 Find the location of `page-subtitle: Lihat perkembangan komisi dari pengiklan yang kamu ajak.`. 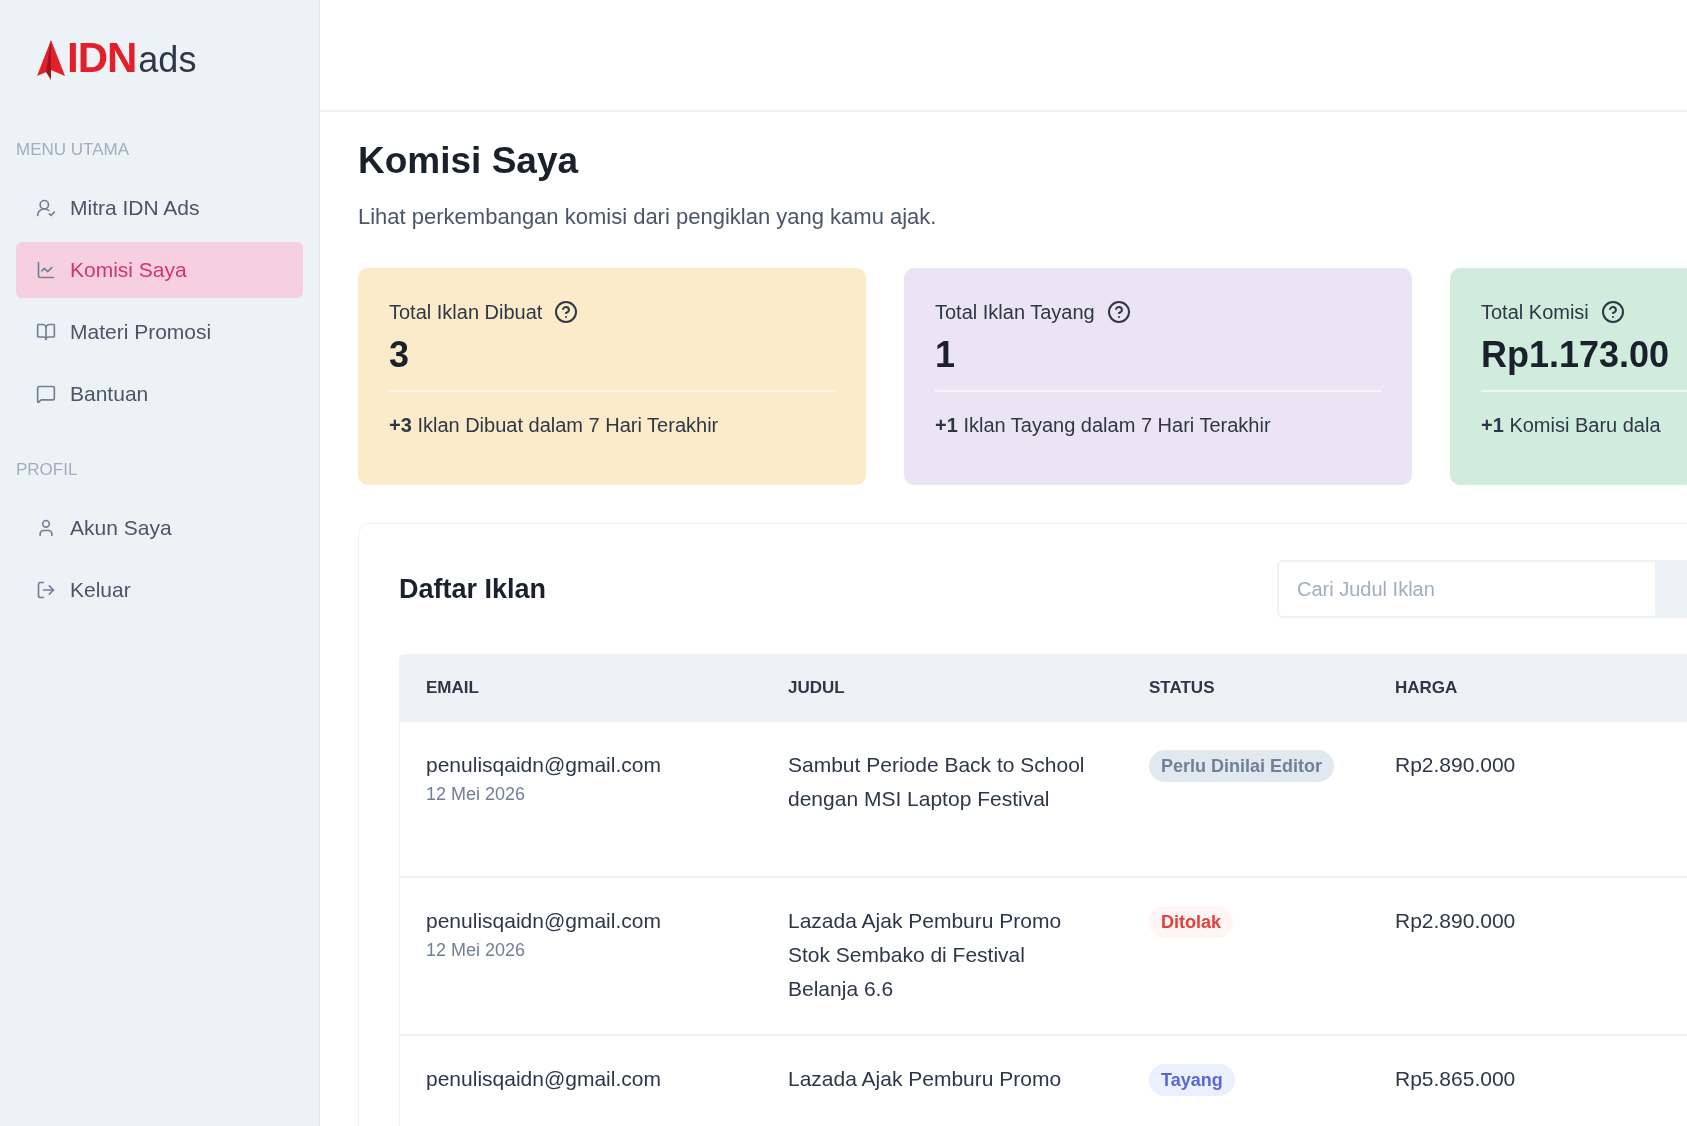

page-subtitle: Lihat perkembangan komisi dari pengiklan yang kamu ajak. is located at coordinates (648, 217).